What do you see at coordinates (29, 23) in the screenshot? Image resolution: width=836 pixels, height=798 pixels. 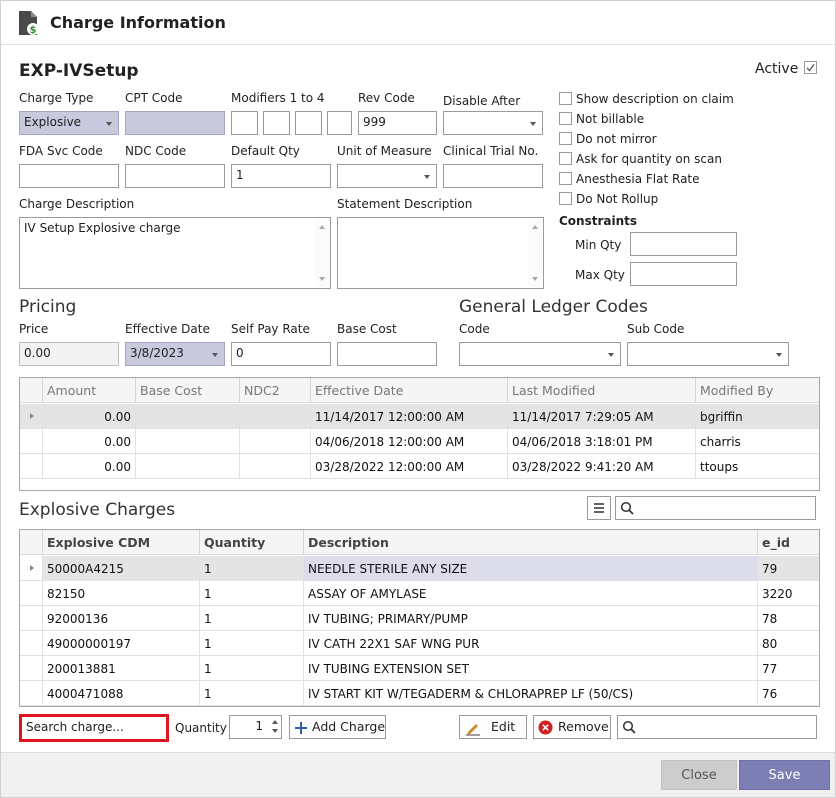 I see `document-dollar-icon: $` at bounding box center [29, 23].